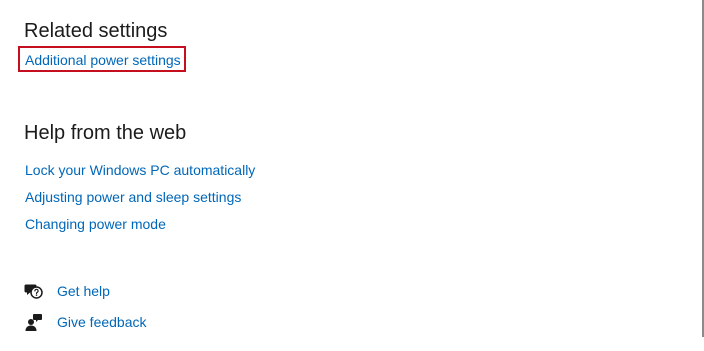 This screenshot has width=704, height=351. What do you see at coordinates (140, 170) in the screenshot?
I see `help-link-lock-pc: Lock your Windows PC automatically` at bounding box center [140, 170].